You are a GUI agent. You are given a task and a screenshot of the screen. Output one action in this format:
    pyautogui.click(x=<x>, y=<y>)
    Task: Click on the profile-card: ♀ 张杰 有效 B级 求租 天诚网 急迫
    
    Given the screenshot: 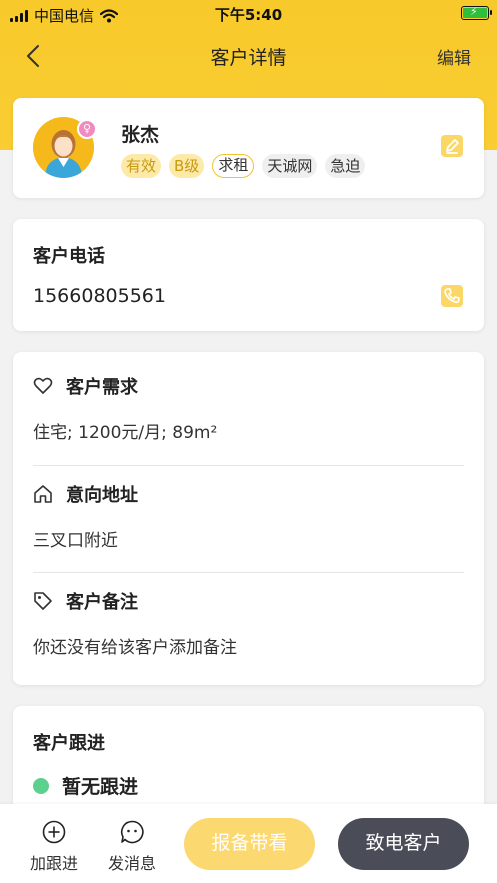 What is the action you would take?
    pyautogui.click(x=248, y=148)
    